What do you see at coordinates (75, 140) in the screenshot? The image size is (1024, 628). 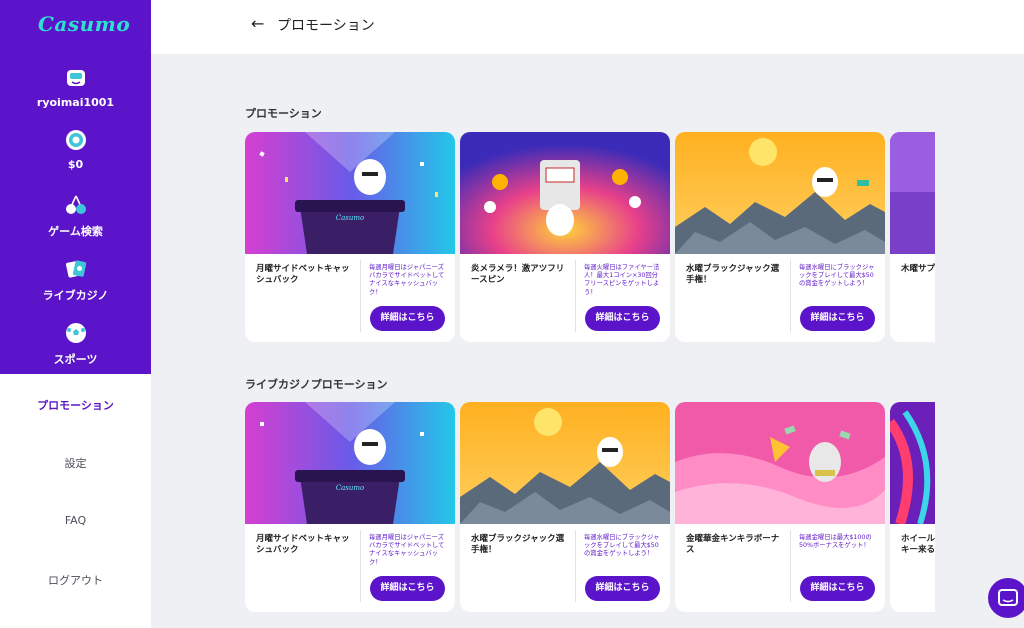 I see `coin-icon` at bounding box center [75, 140].